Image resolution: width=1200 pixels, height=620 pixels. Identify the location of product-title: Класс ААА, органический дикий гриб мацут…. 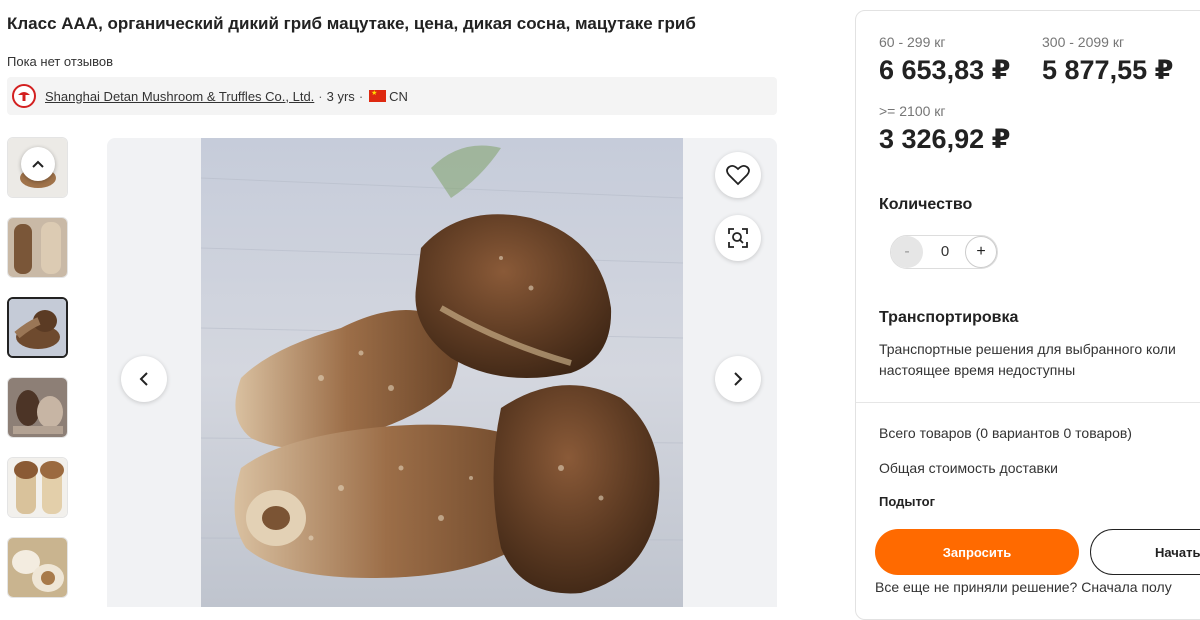
(351, 23).